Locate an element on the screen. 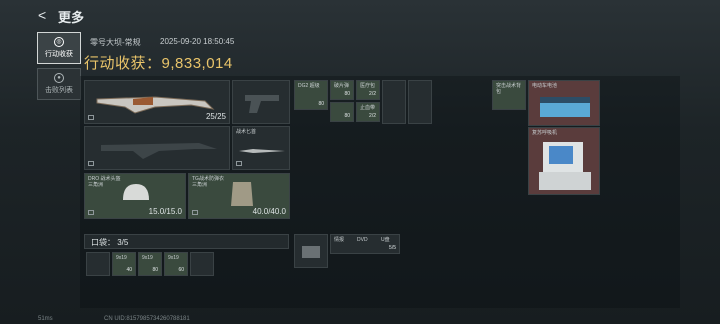  battery-icon is located at coordinates (565, 107).